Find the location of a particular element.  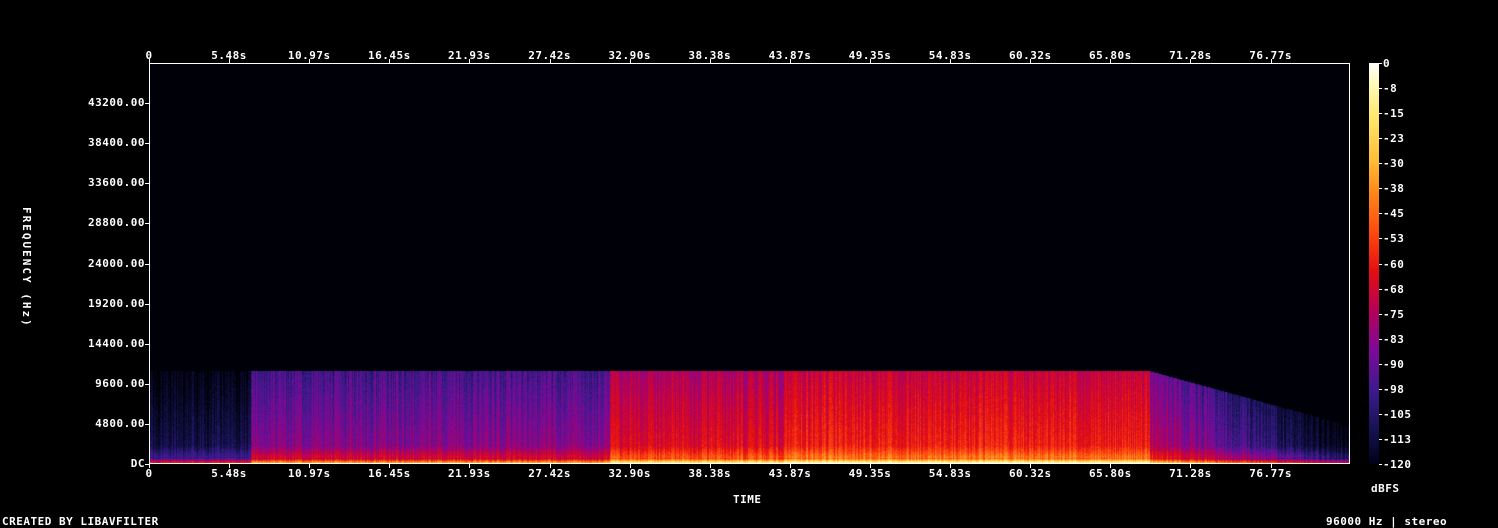

y-tick-label: 14400.00 is located at coordinates (116, 343).